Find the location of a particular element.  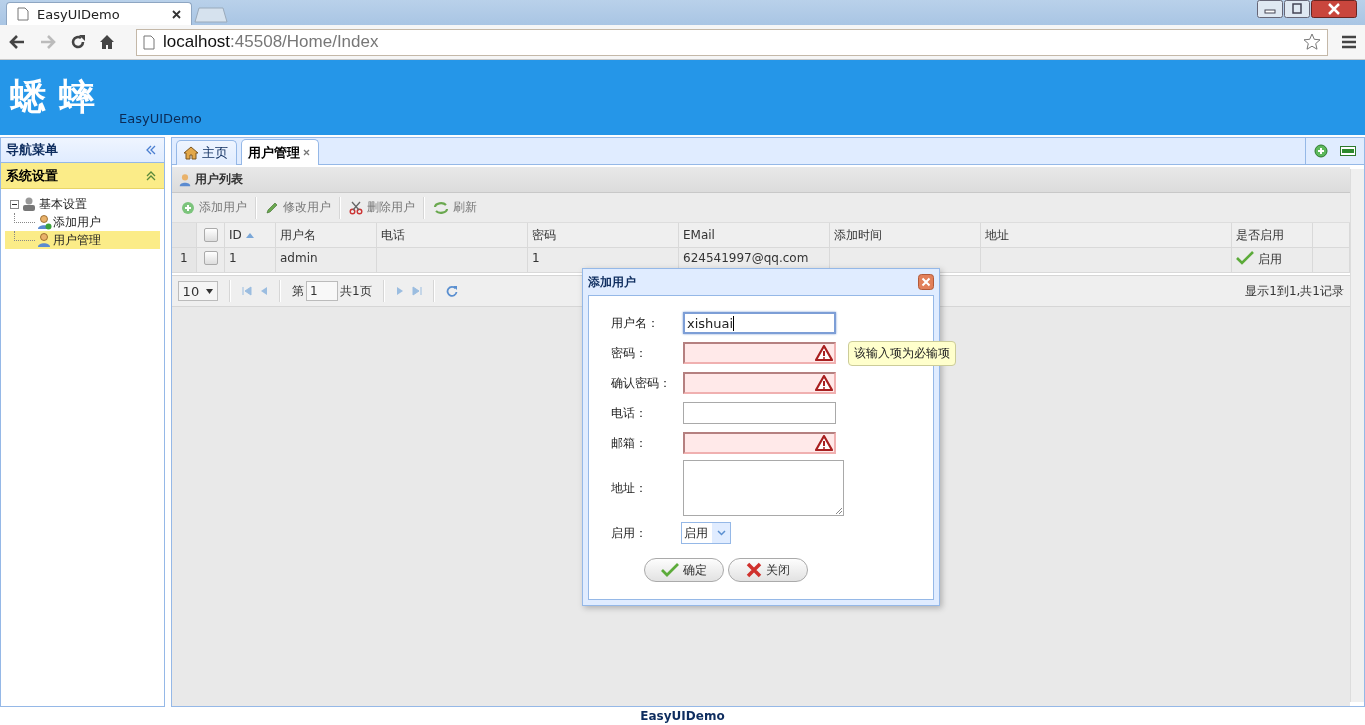

page-label: 第 is located at coordinates (298, 291).